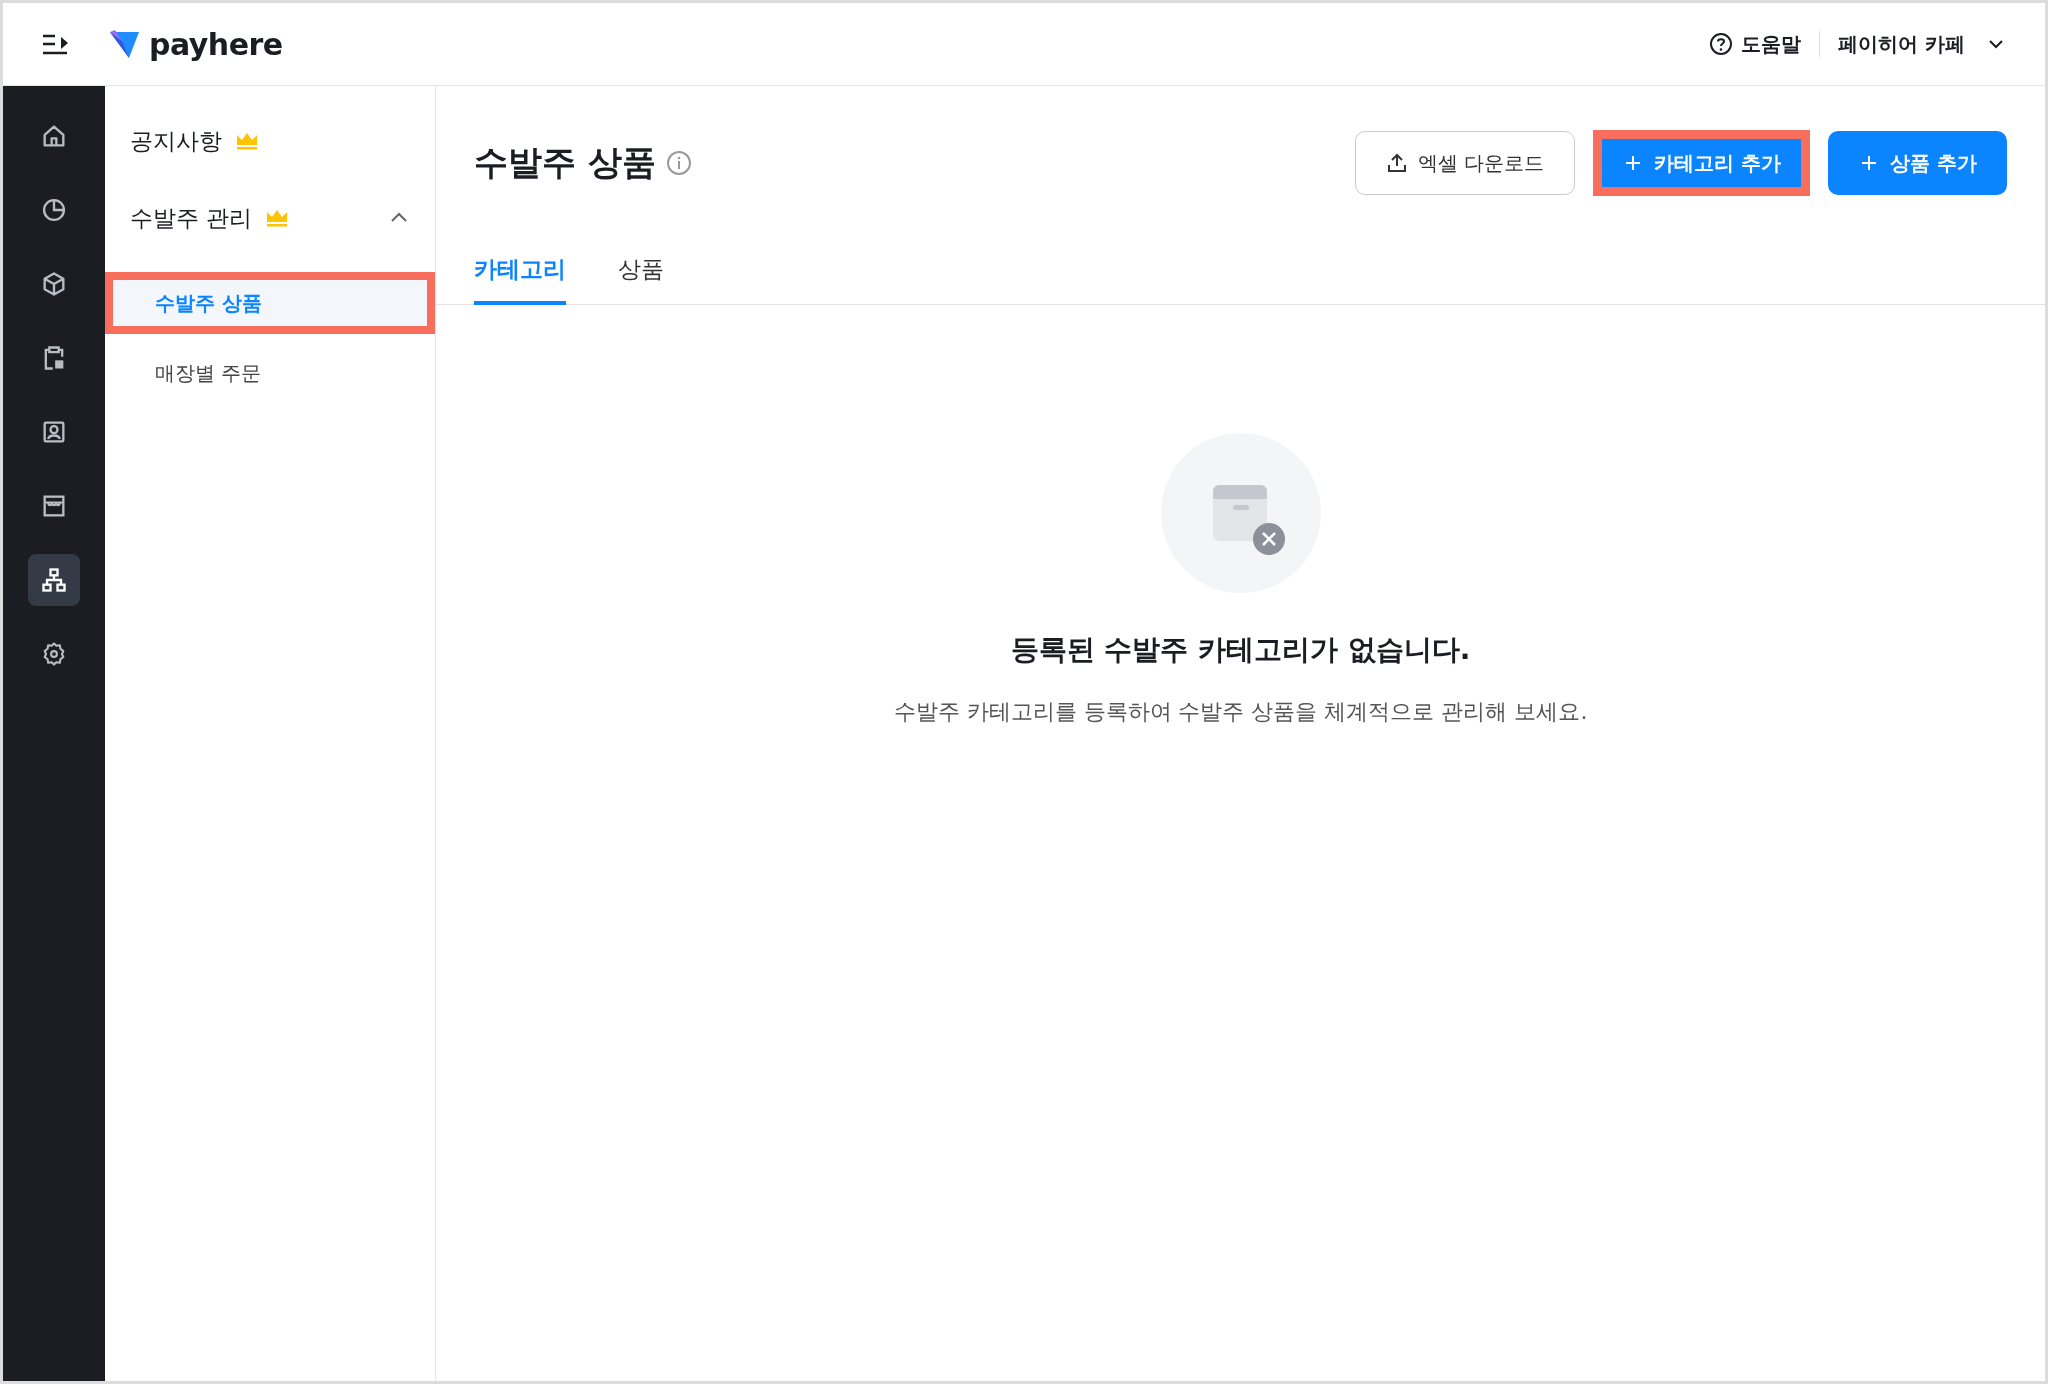 The width and height of the screenshot is (2048, 1384). What do you see at coordinates (1465, 163) in the screenshot?
I see `action-button: 엑셀 다운로드` at bounding box center [1465, 163].